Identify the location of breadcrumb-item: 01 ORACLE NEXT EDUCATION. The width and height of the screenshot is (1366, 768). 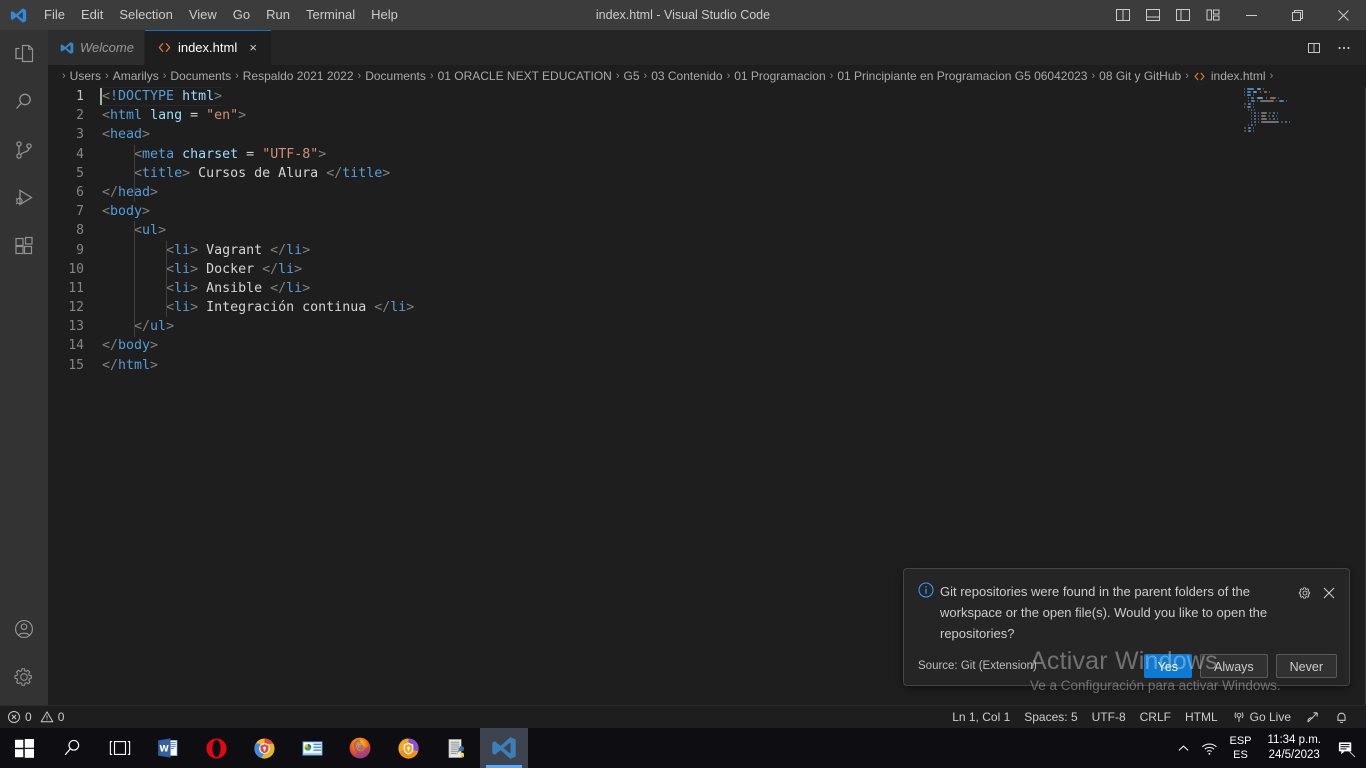
(525, 76).